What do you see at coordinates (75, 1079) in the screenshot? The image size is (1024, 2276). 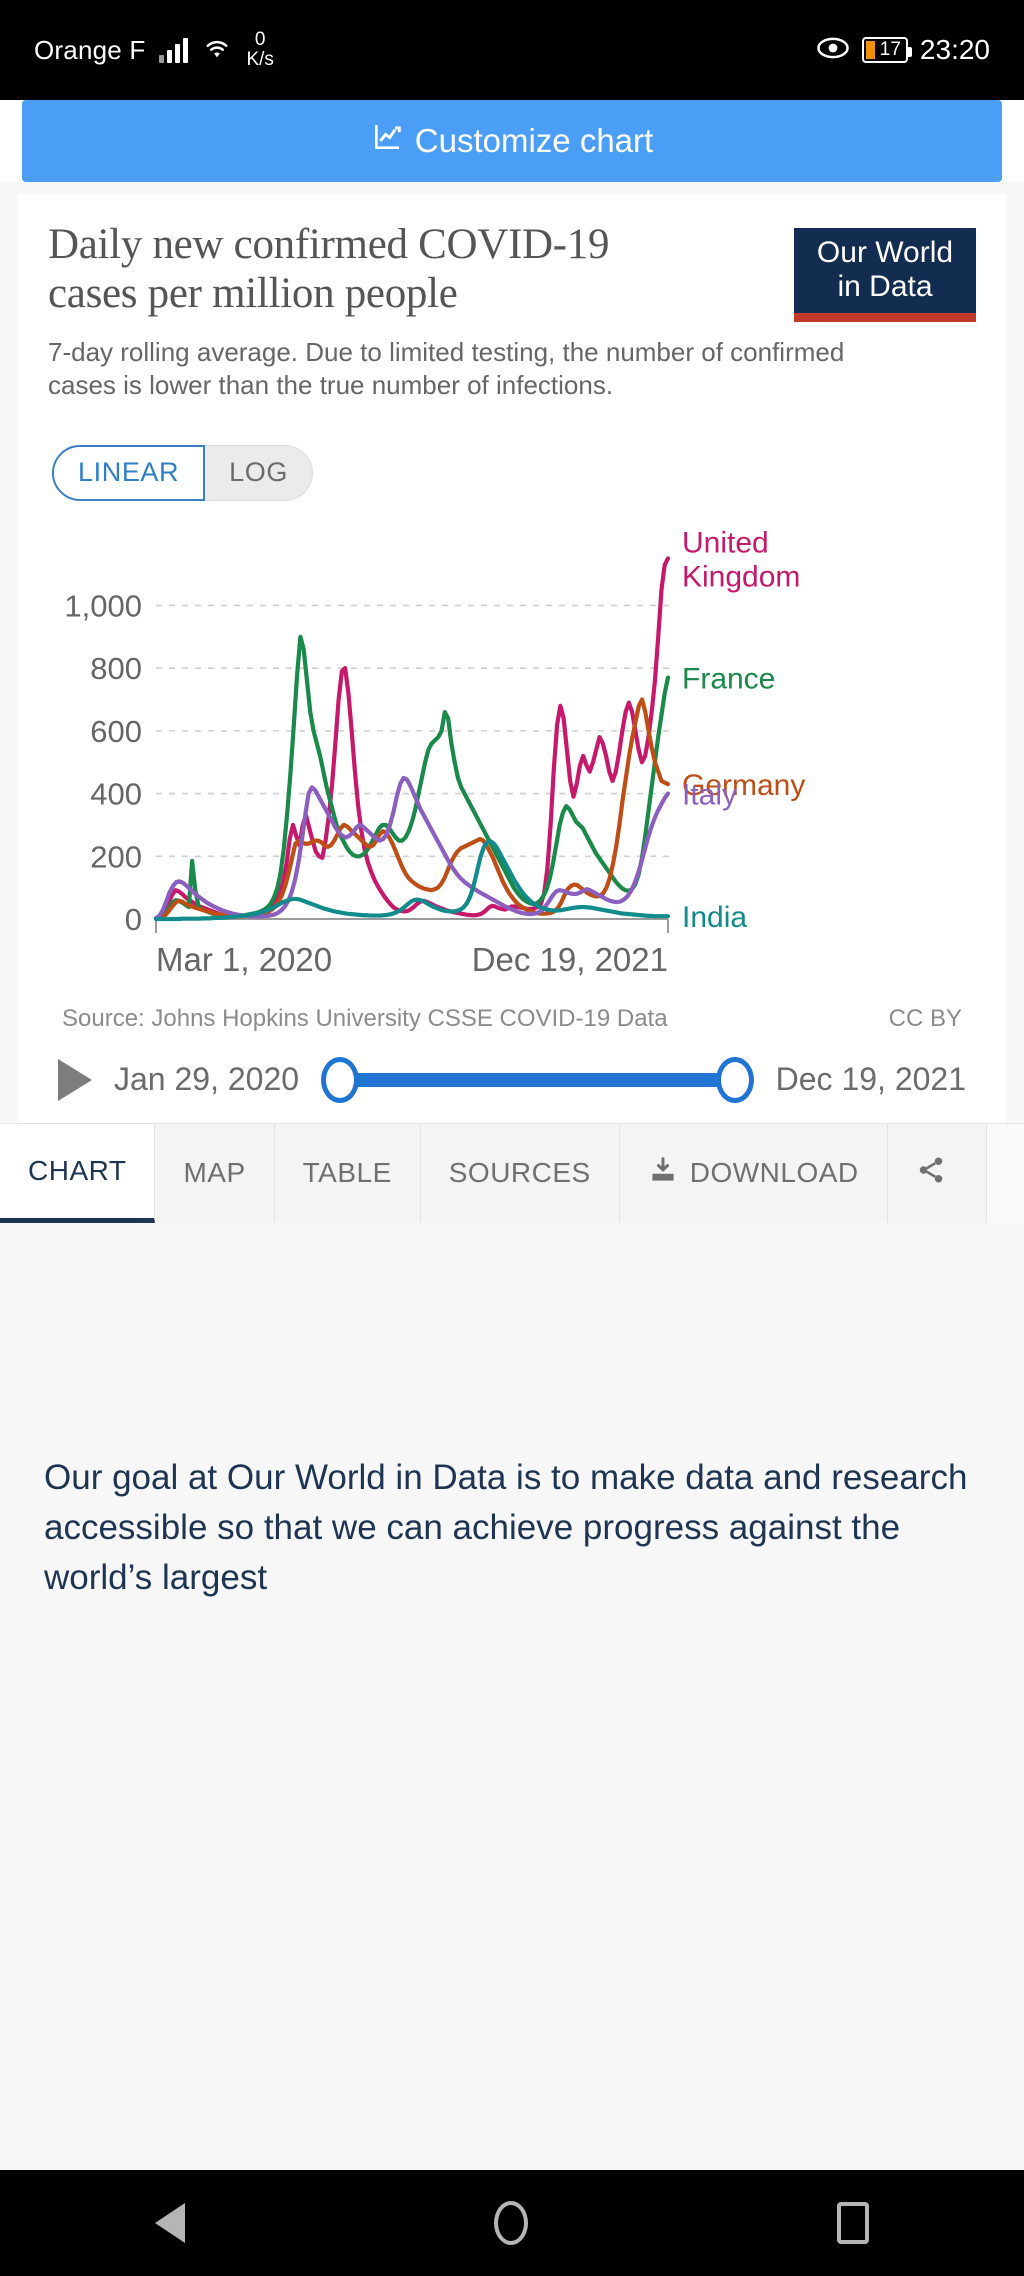 I see `play-icon` at bounding box center [75, 1079].